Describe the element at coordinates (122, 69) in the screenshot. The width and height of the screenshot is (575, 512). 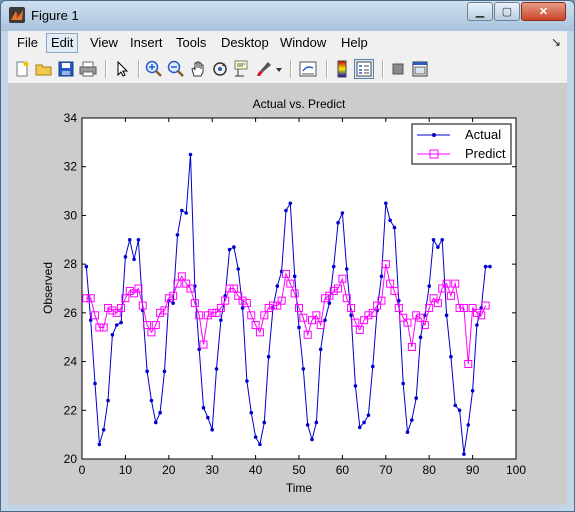
I see `pointer-icon` at that location.